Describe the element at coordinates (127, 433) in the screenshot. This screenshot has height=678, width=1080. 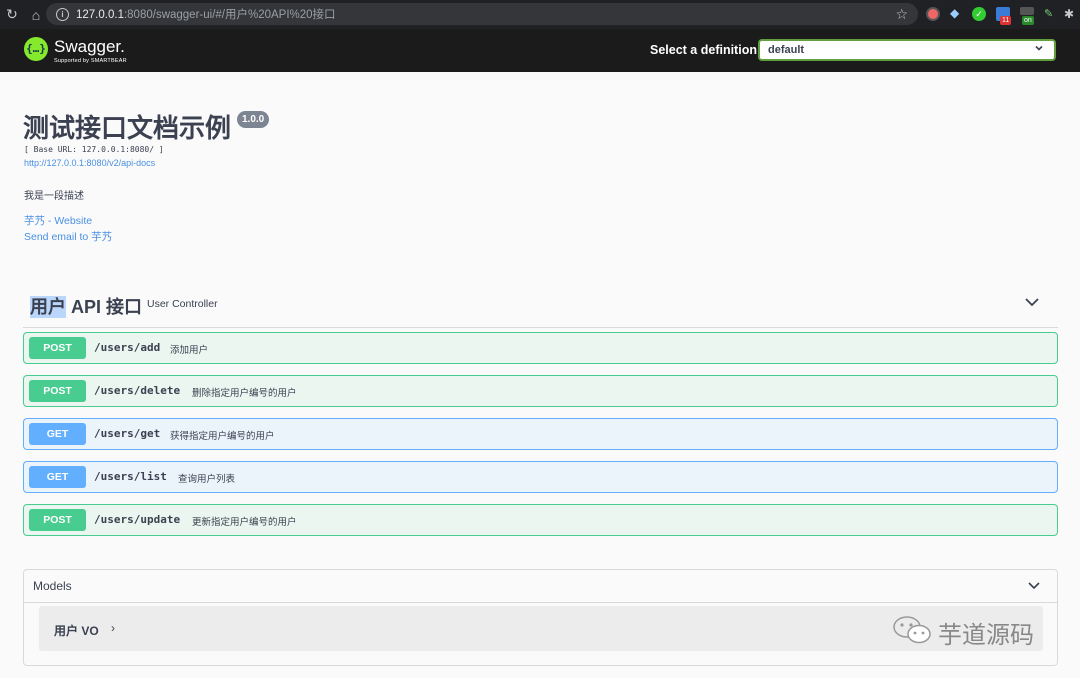
I see `operation-path: /users/get` at that location.